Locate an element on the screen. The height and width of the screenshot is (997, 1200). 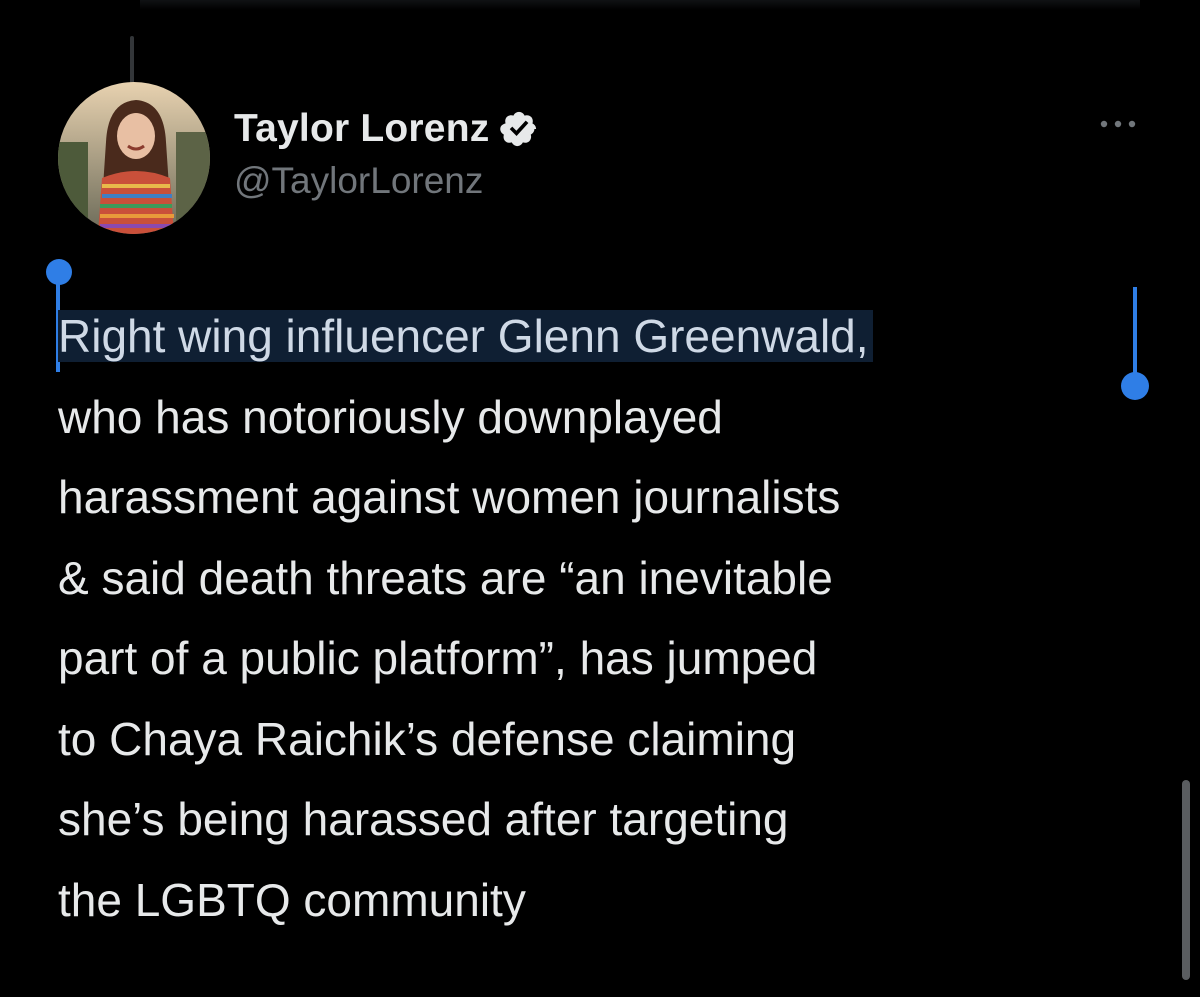
verified-badge-icon is located at coordinates (519, 129).